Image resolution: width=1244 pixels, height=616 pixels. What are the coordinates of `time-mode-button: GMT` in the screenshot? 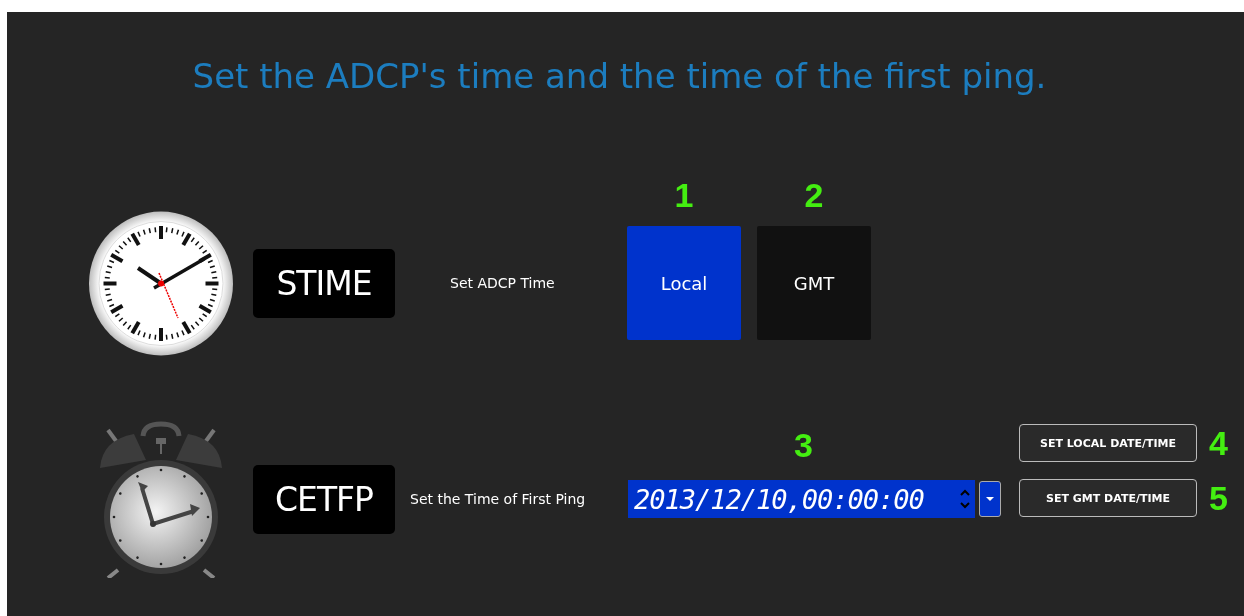 It's located at (814, 283).